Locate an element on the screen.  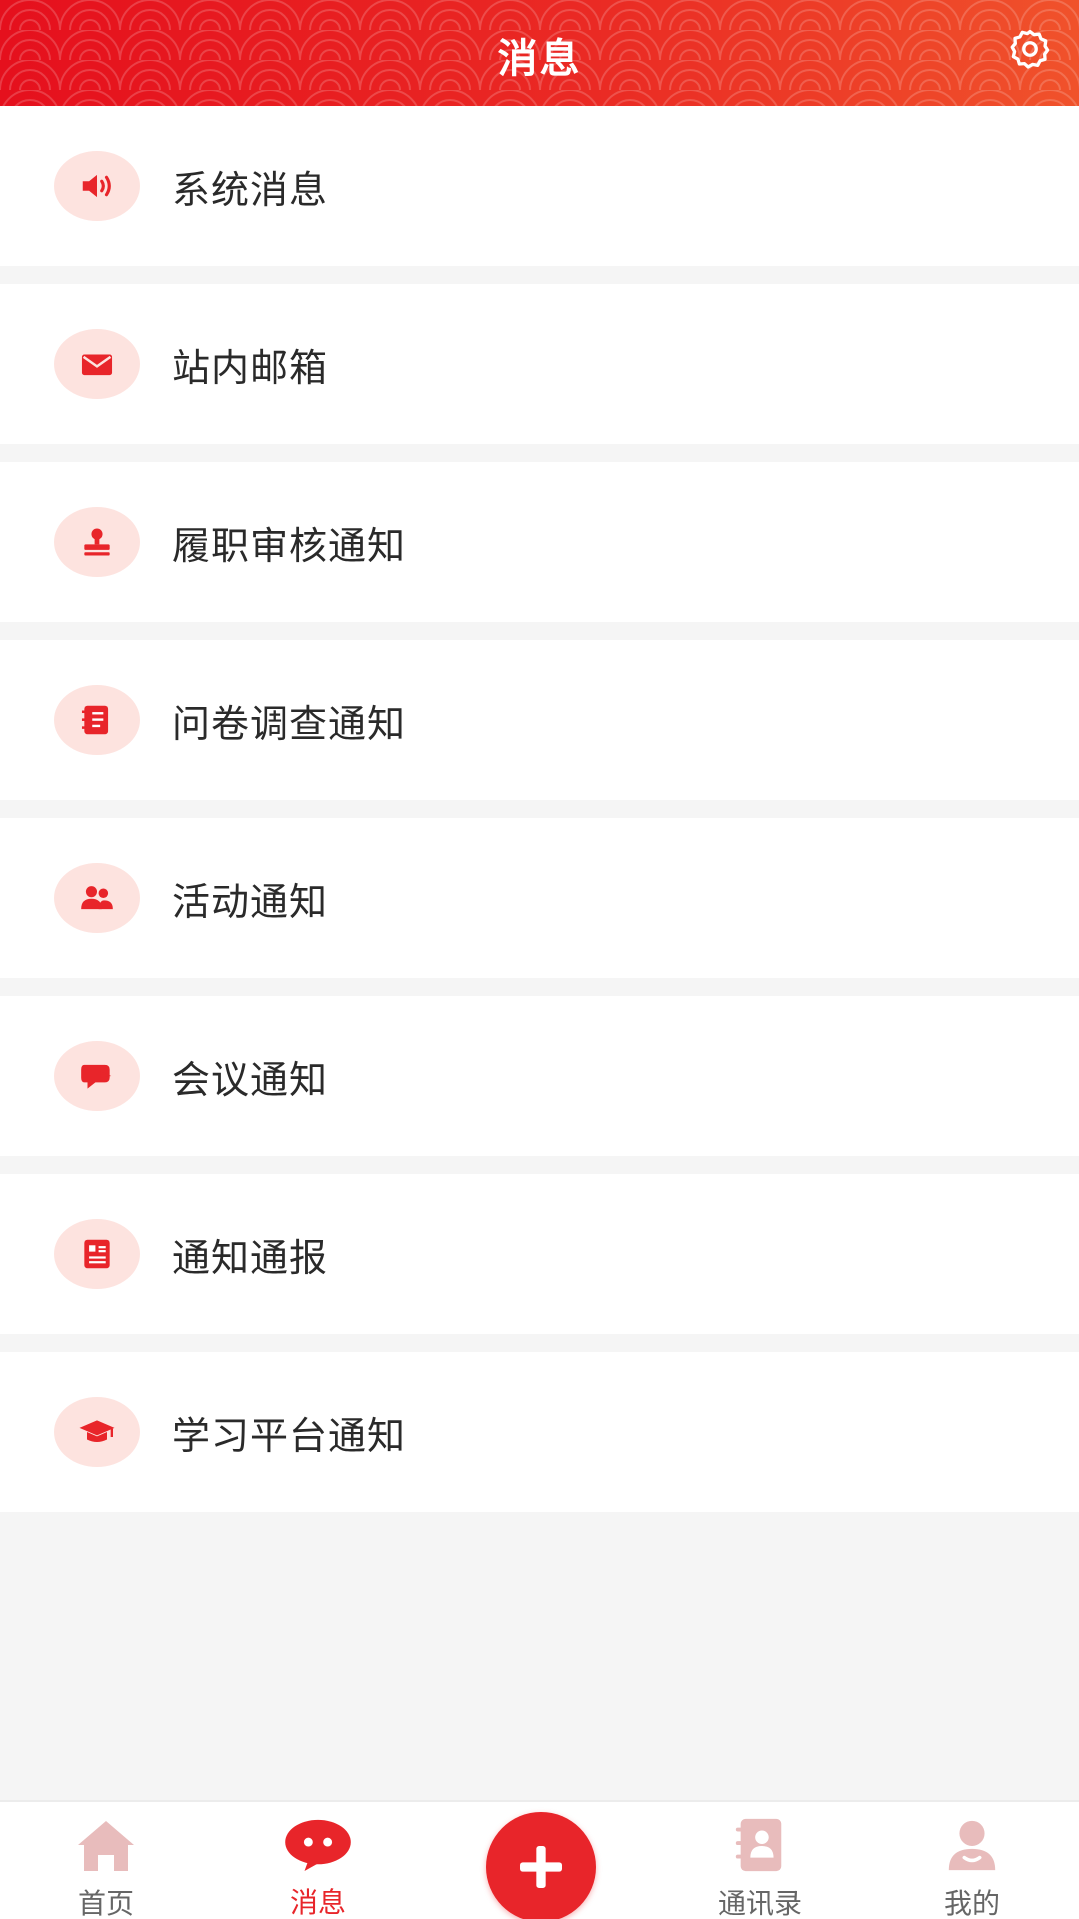
item-label: 学习平台通知 is located at coordinates (289, 1435).